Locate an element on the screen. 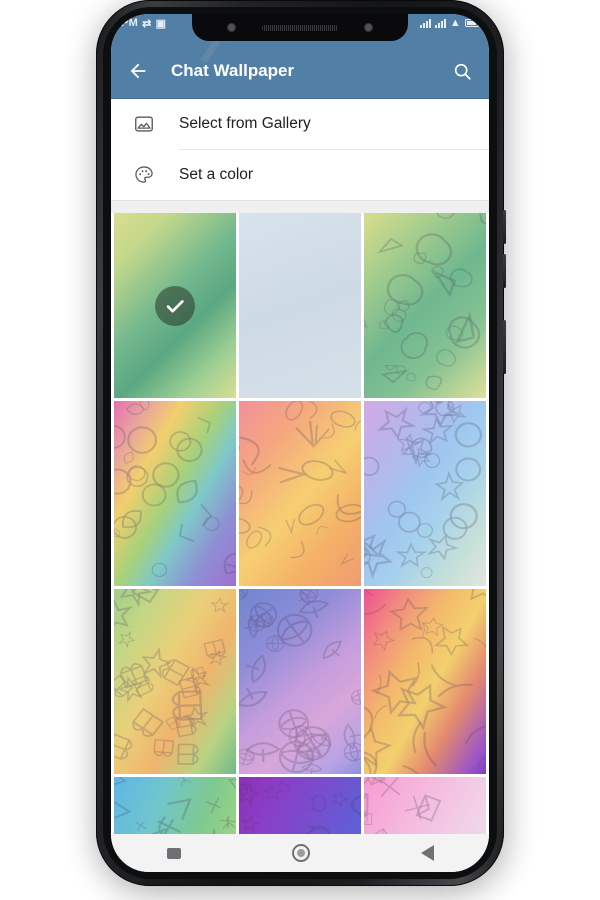 Image resolution: width=600 pixels, height=900 pixels. menu-item-select-from-gallery: Select from Gallery is located at coordinates (300, 124).